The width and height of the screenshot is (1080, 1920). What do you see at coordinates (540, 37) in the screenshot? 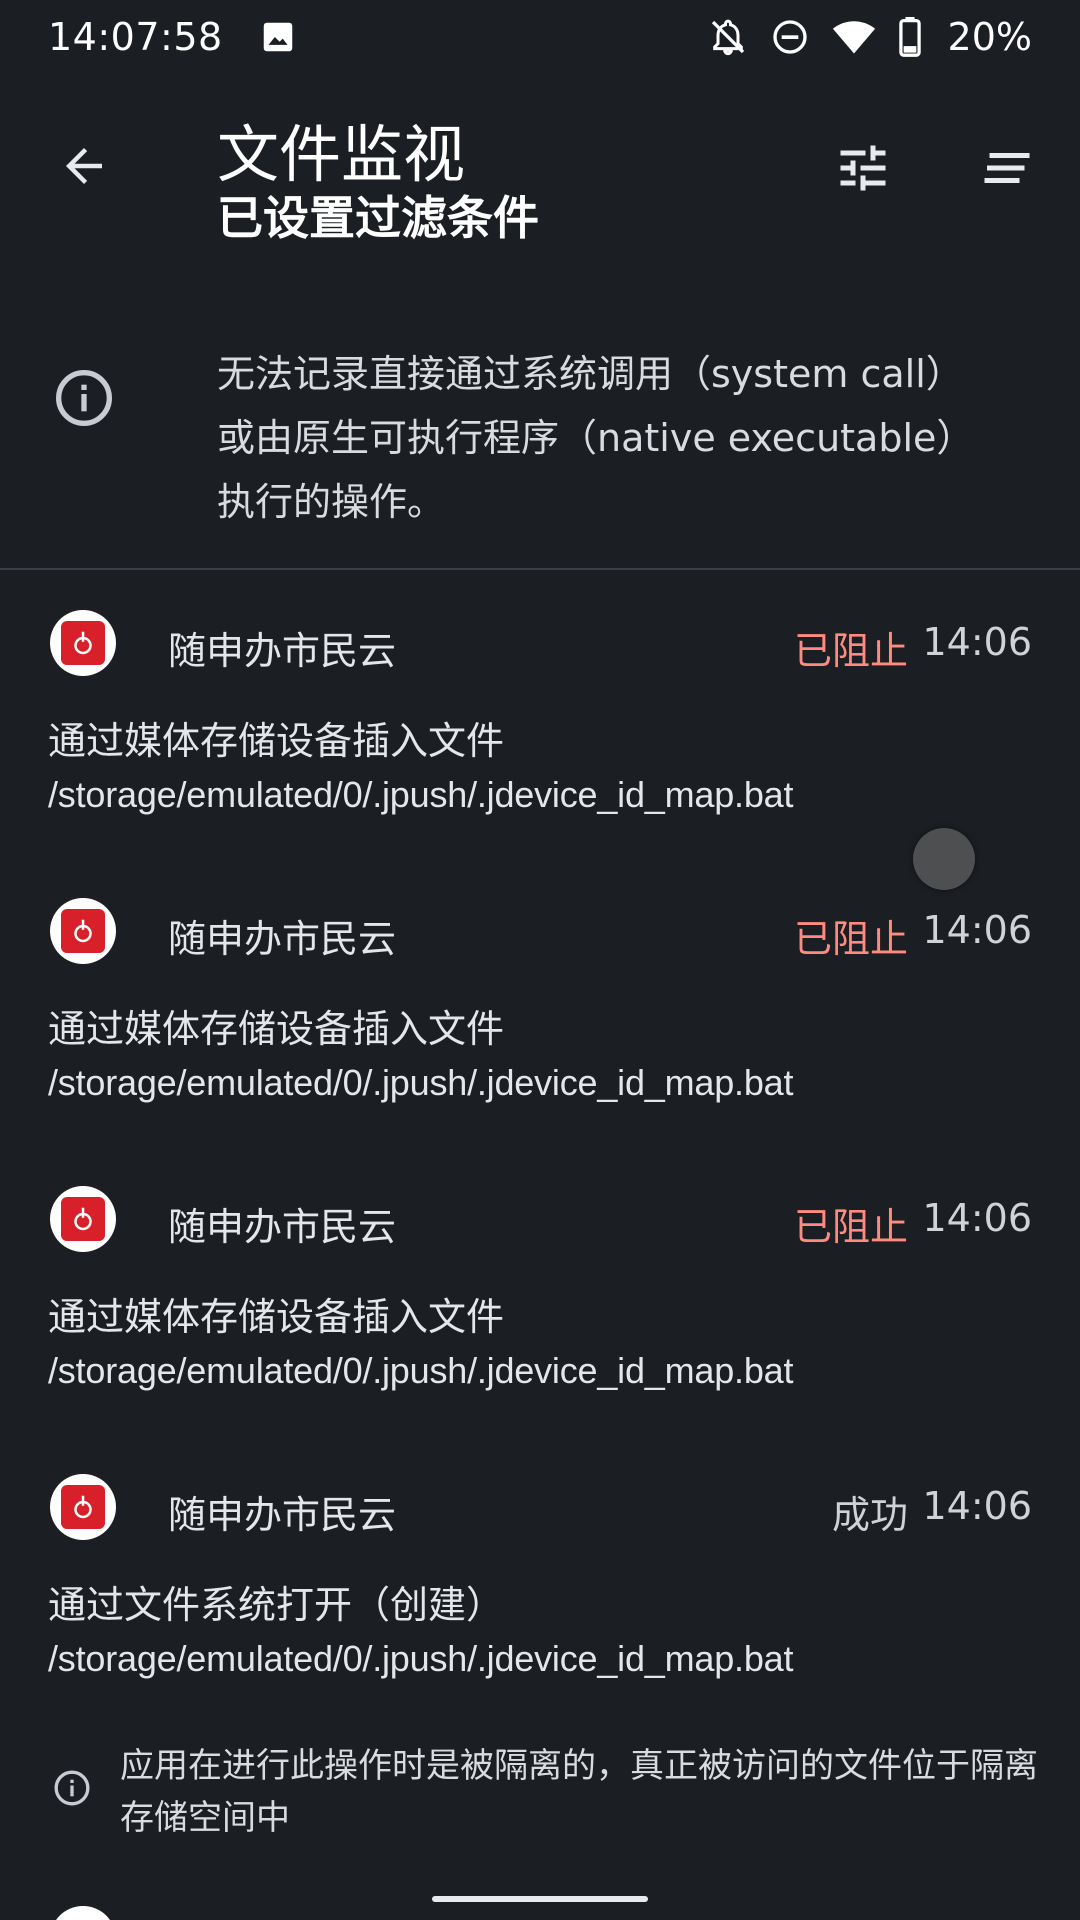
I see `status-bar: 14:07:58 20%` at bounding box center [540, 37].